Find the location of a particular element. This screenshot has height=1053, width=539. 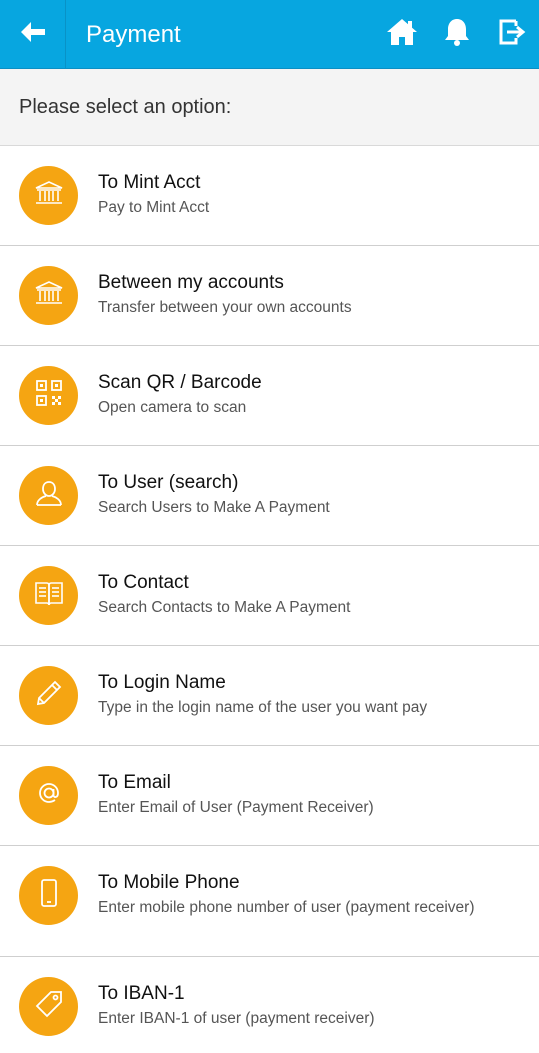

option-subtitle: Search Contacts to Make A Payment is located at coordinates (224, 607).